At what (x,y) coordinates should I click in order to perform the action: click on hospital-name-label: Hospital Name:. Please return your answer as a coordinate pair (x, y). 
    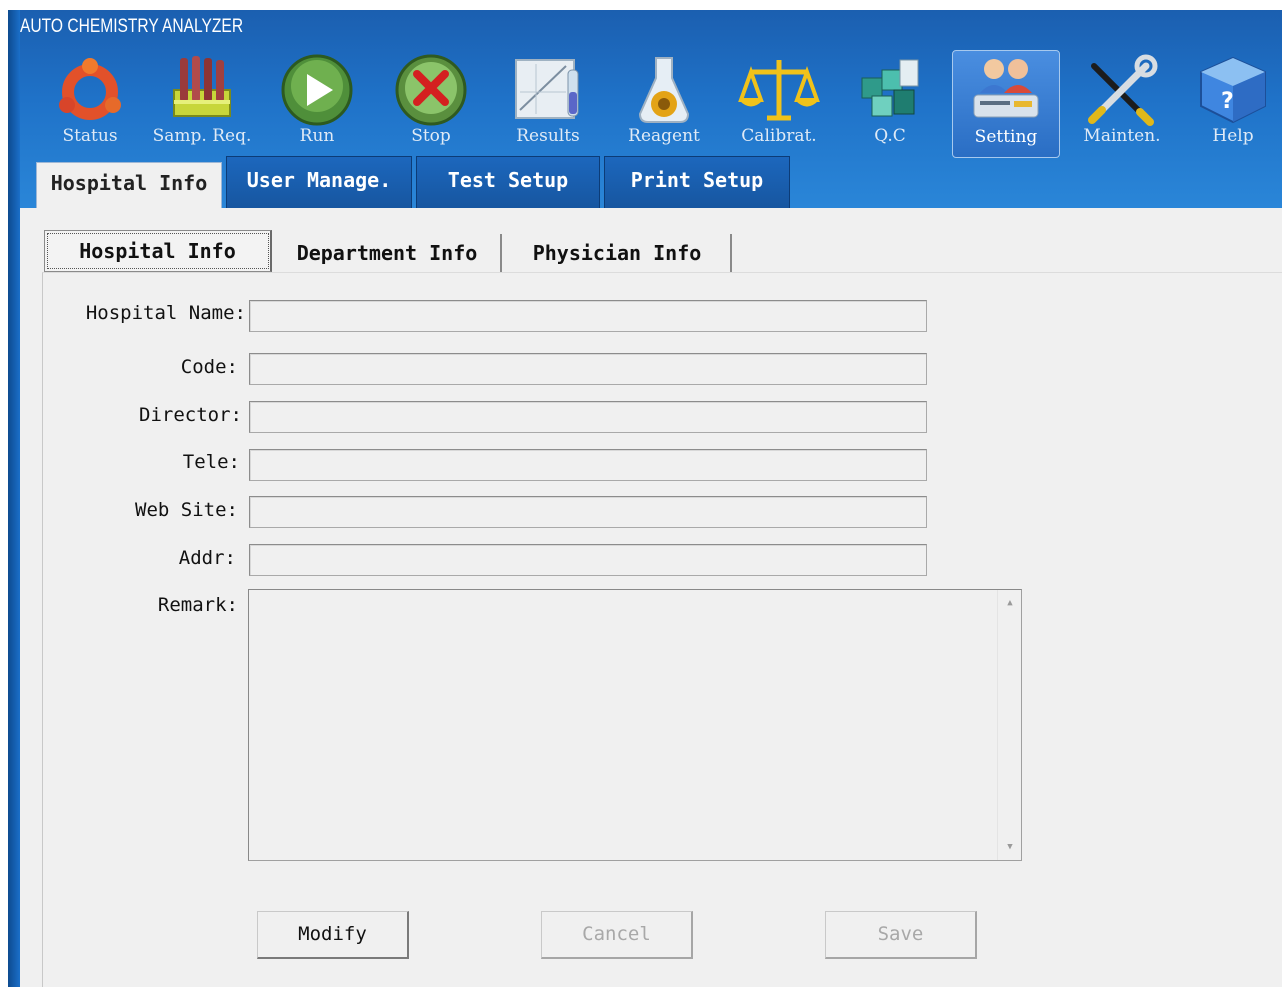
    Looking at the image, I should click on (165, 313).